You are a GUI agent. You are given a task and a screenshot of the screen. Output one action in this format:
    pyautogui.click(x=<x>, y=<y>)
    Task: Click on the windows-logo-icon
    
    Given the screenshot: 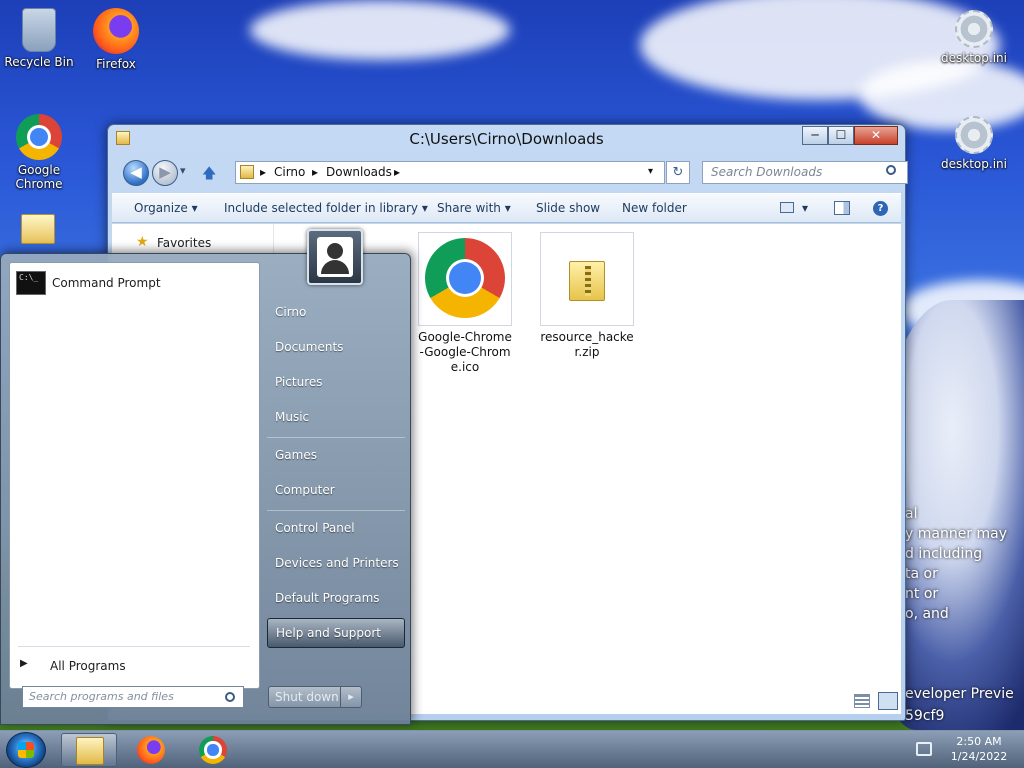 What is the action you would take?
    pyautogui.click(x=26, y=750)
    